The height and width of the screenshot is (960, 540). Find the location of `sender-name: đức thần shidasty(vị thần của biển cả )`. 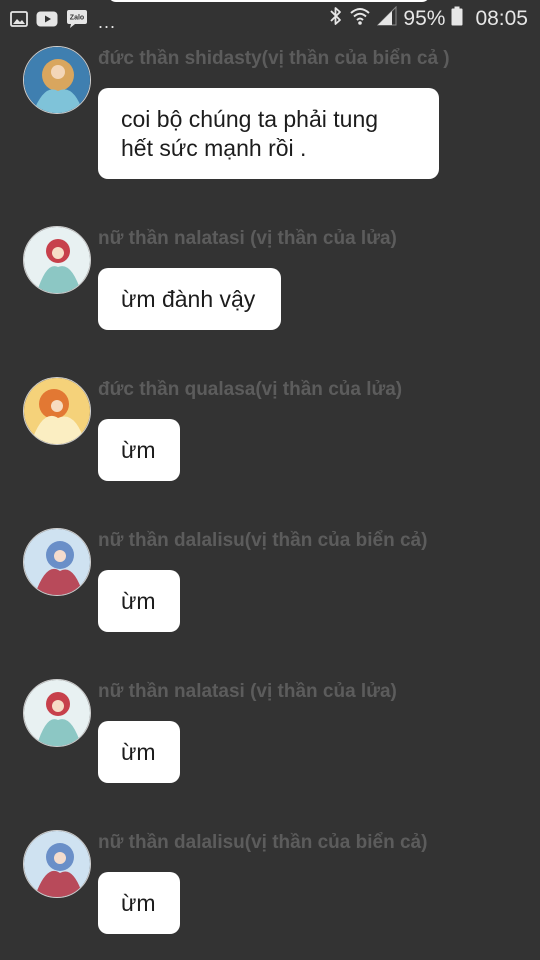

sender-name: đức thần shidasty(vị thần của biển cả ) is located at coordinates (274, 58).